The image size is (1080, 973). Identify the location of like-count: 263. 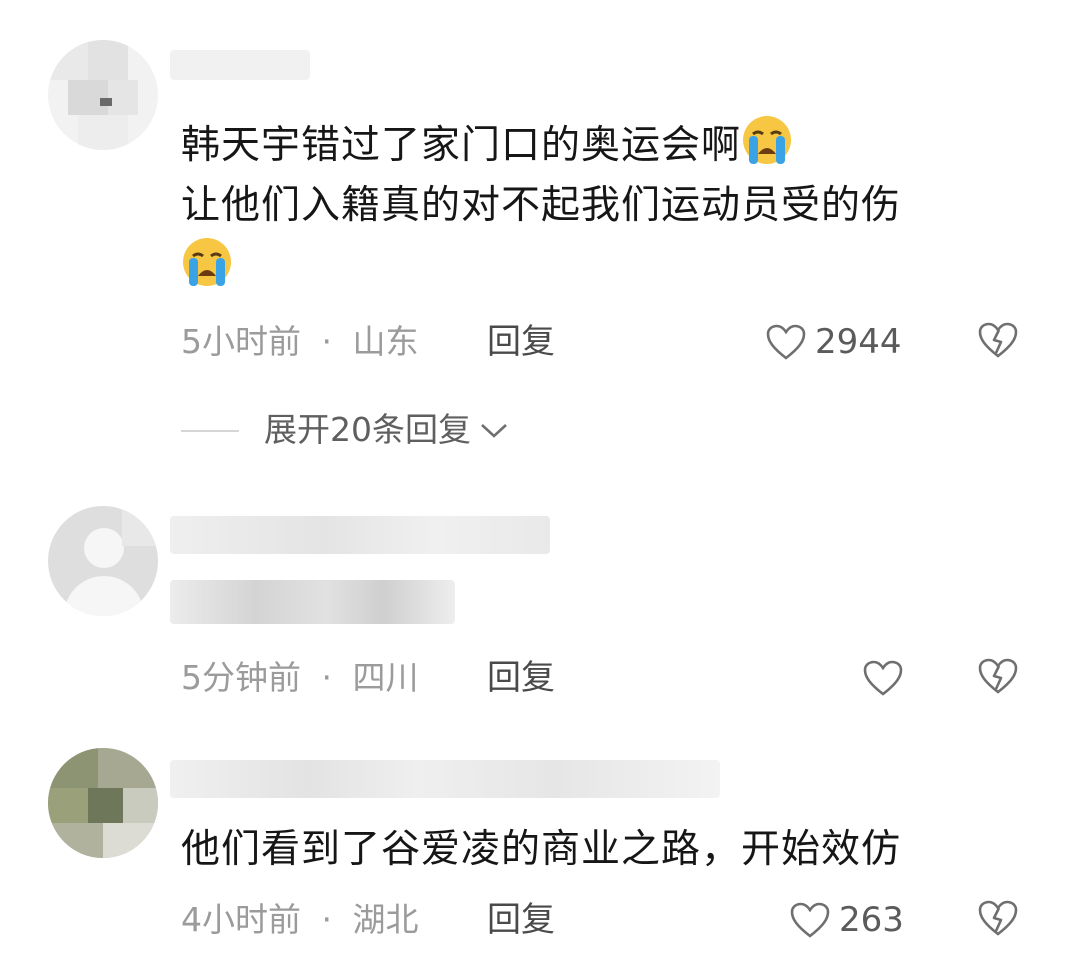
(871, 920).